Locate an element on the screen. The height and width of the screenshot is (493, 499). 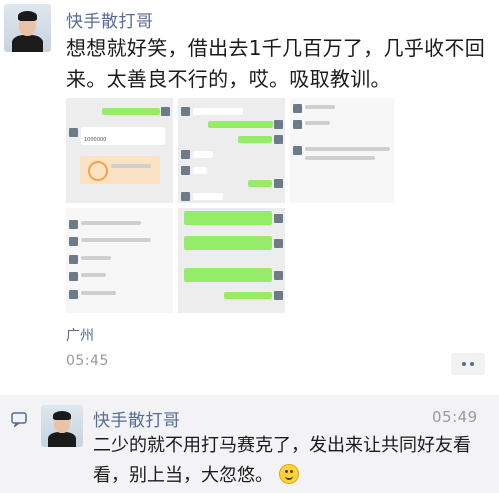
comment-author-avatar is located at coordinates (62, 426).